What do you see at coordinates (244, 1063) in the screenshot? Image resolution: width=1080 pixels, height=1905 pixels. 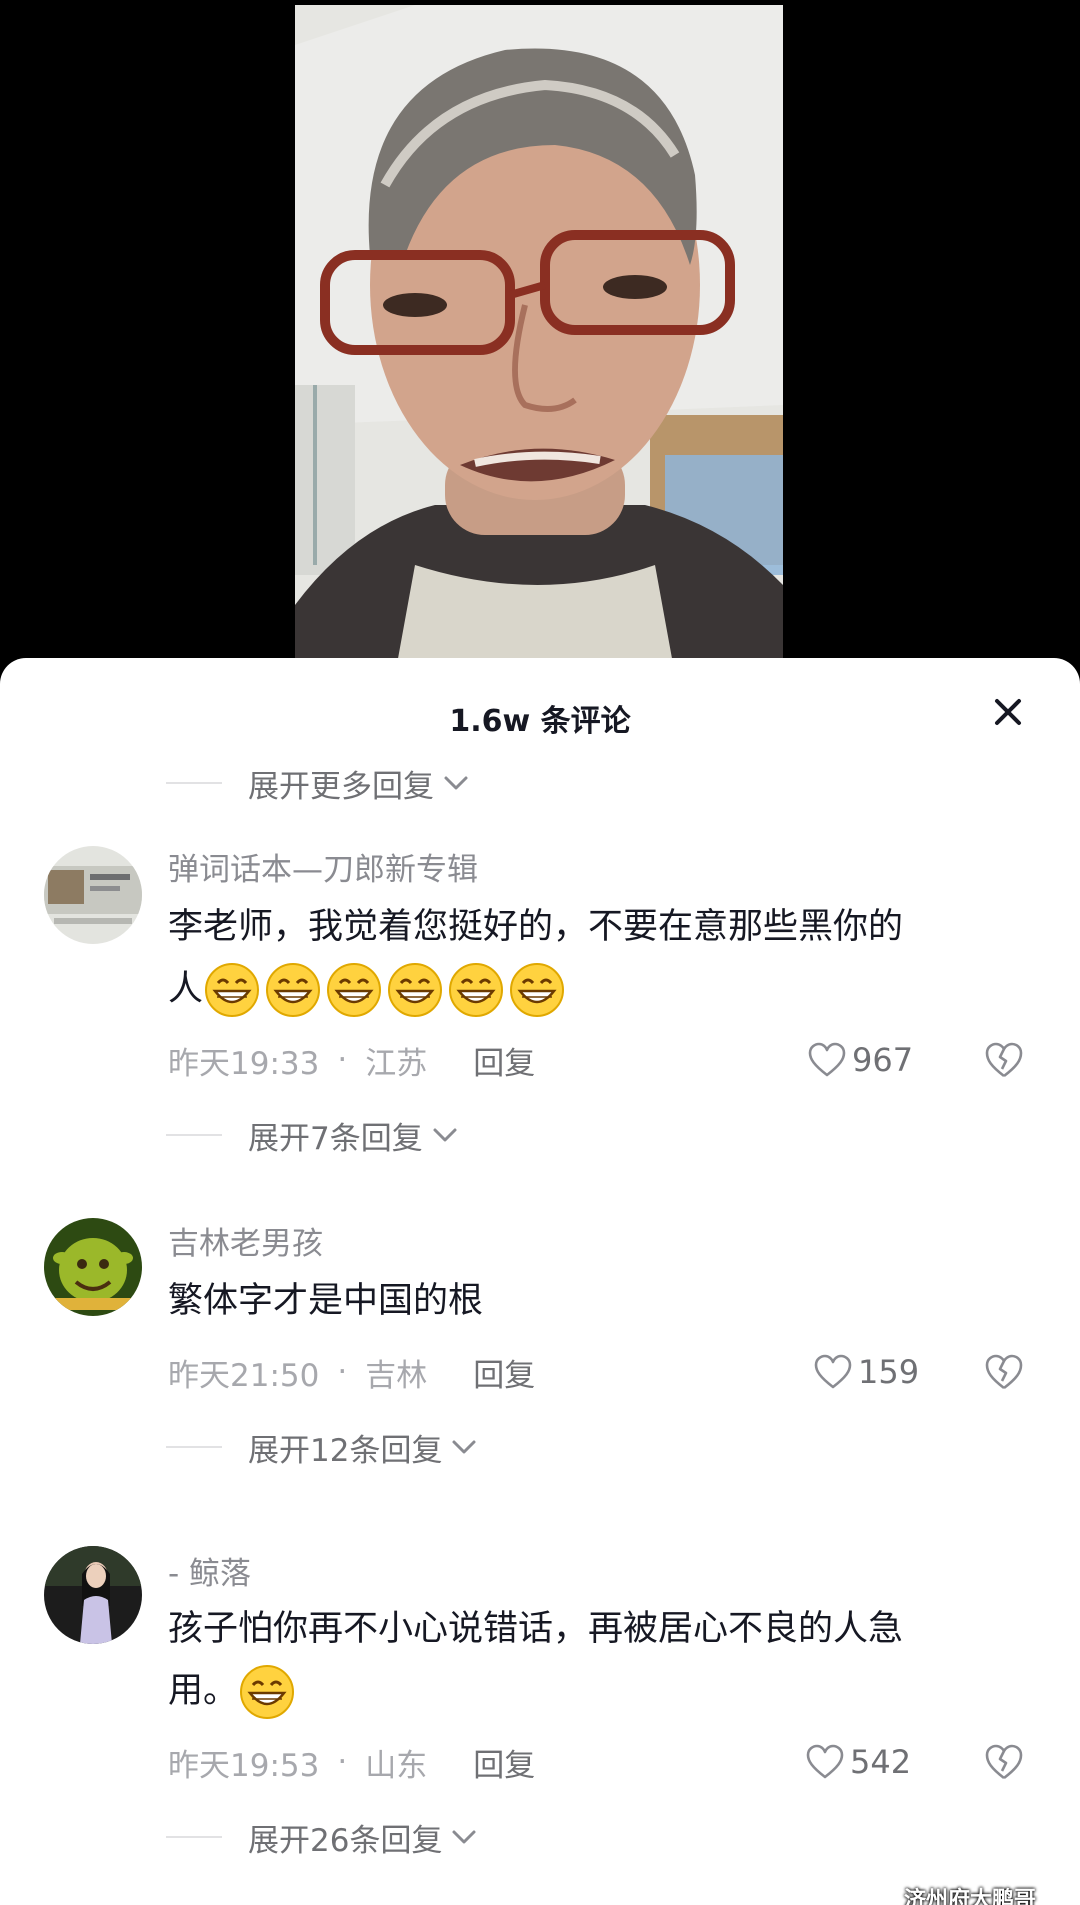 I see `comment-time: 昨天19:33` at bounding box center [244, 1063].